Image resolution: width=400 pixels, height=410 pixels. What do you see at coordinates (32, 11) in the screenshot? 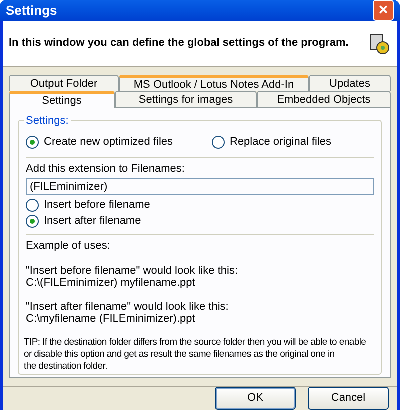
I see `window-title: Settings` at bounding box center [32, 11].